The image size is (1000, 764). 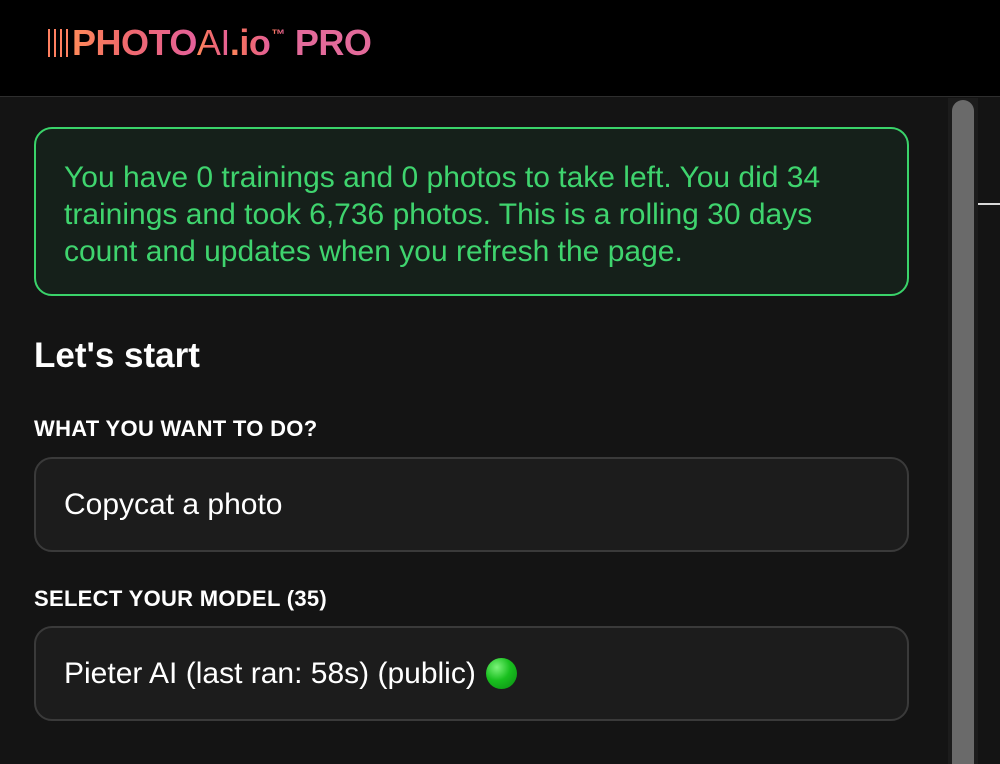 I want to click on logo-ai-text: AI, so click(x=213, y=42).